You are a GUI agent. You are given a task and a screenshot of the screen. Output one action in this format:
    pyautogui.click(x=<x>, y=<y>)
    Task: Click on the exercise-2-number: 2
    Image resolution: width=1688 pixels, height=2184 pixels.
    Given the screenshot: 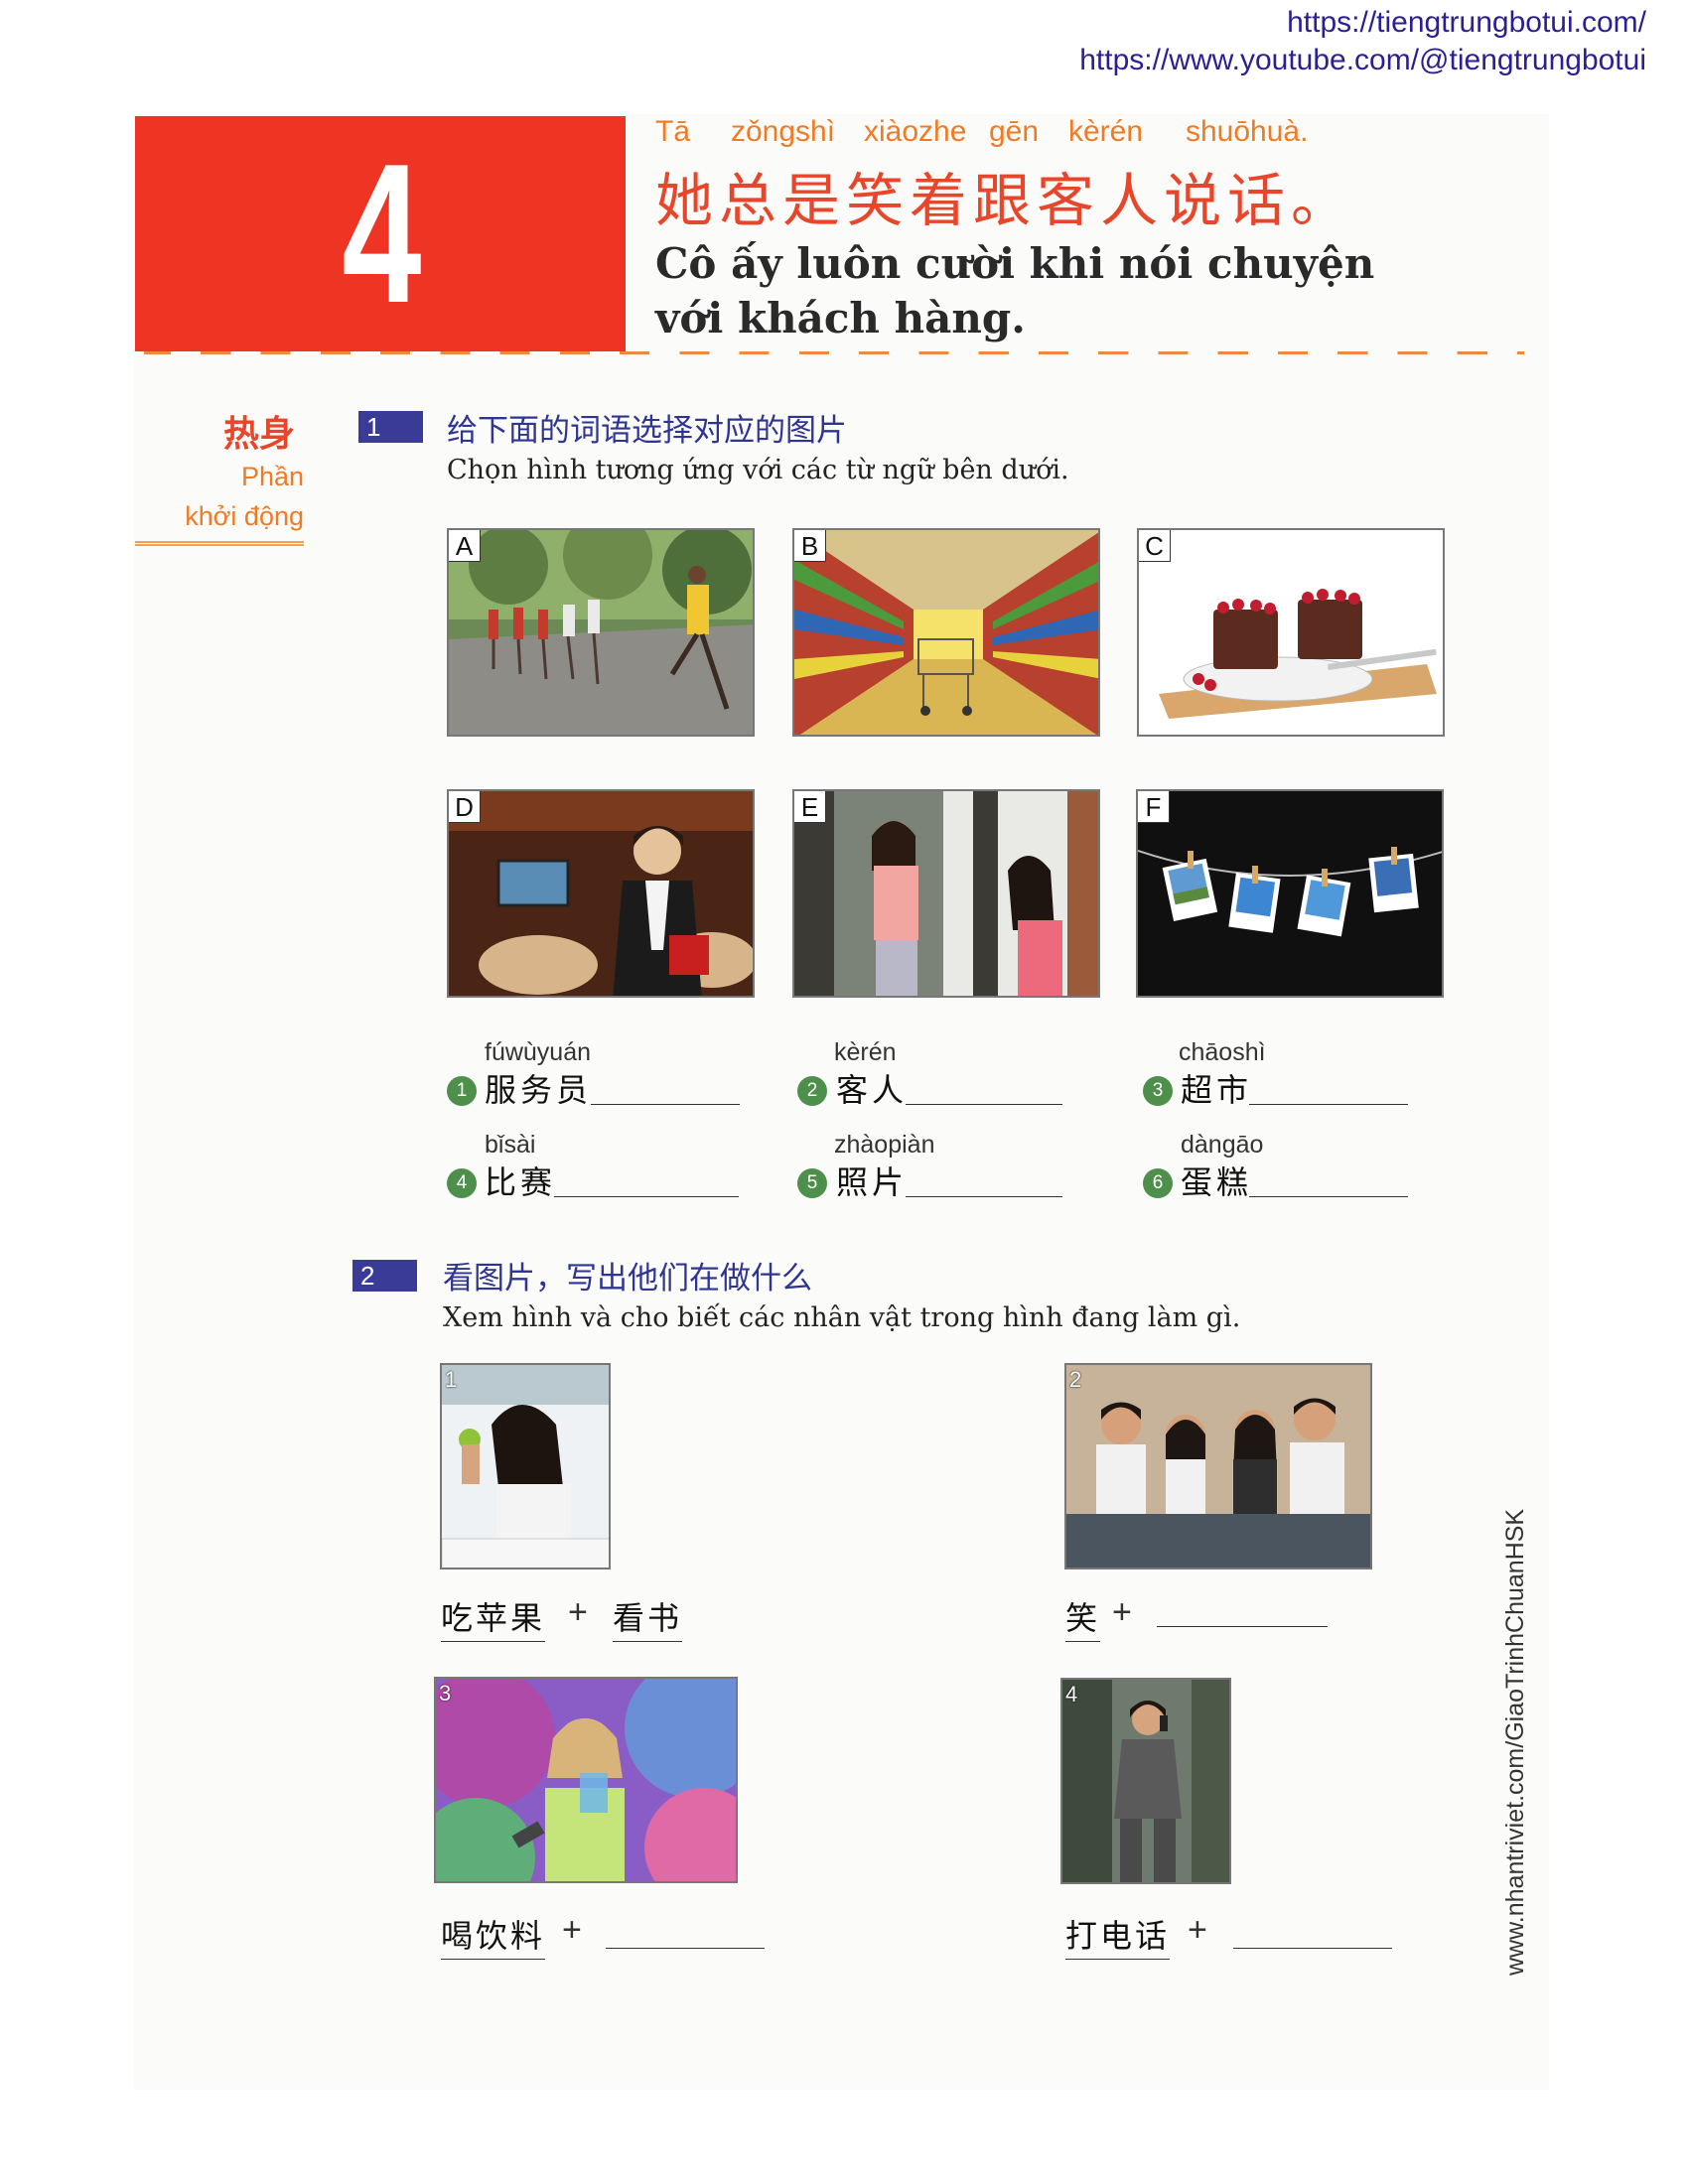 What is the action you would take?
    pyautogui.click(x=367, y=1276)
    